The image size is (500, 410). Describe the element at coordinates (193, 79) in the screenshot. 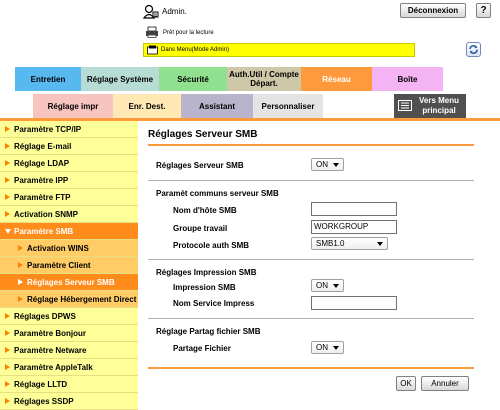

I see `tab-security: Sécurité` at that location.